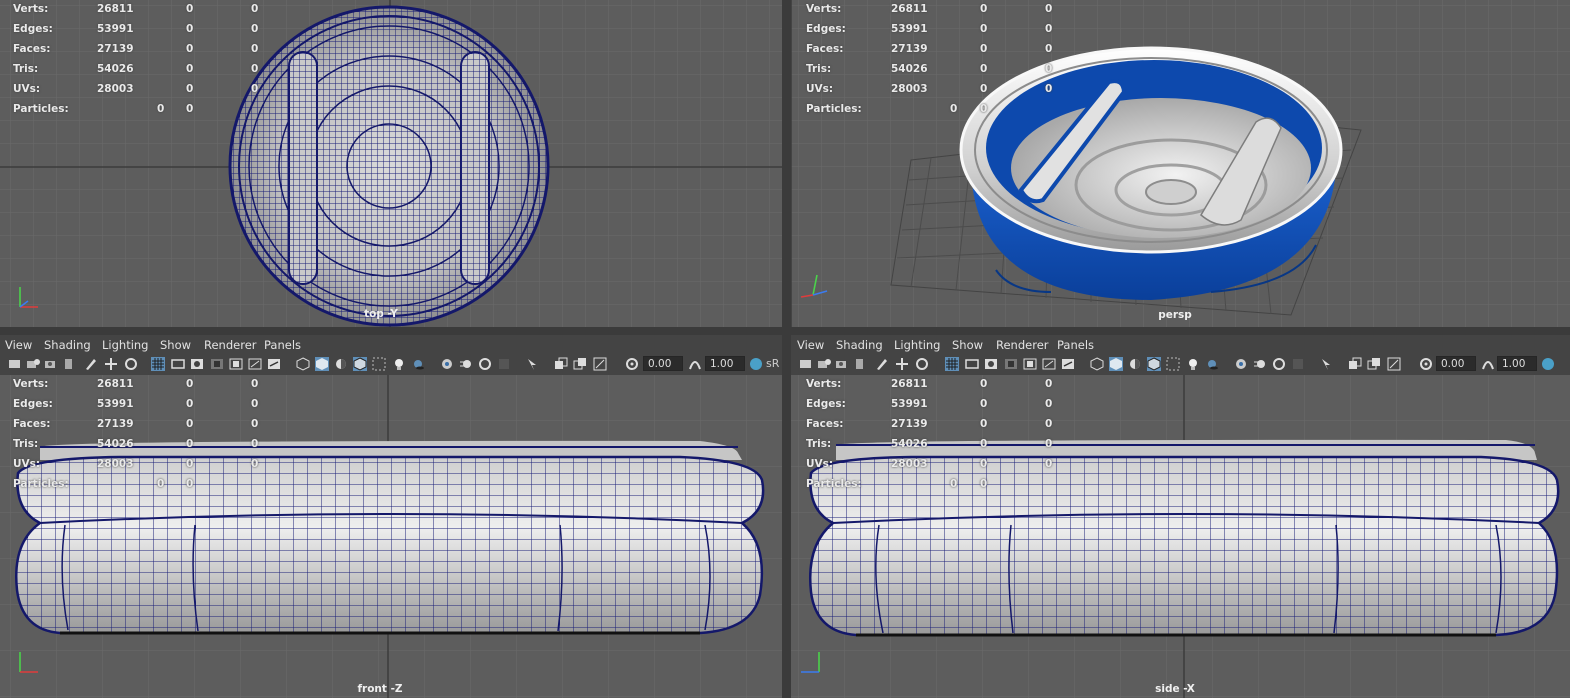  Describe the element at coordinates (786, 349) in the screenshot. I see `pane-divider-vertical` at that location.